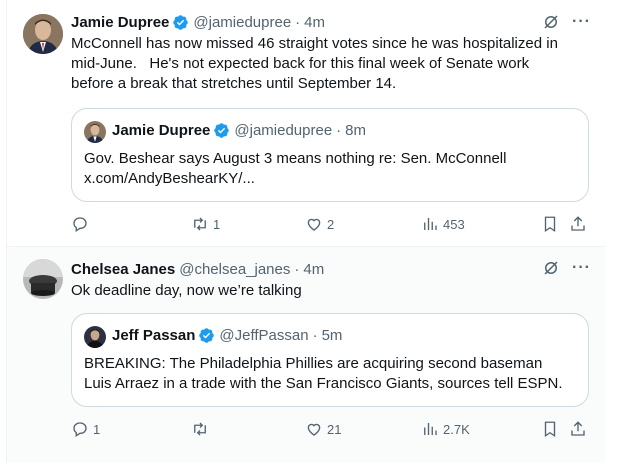 The height and width of the screenshot is (463, 619). I want to click on quoted-tweet-header: Jamie Dupree @jamiedupree · 8m, so click(239, 130).